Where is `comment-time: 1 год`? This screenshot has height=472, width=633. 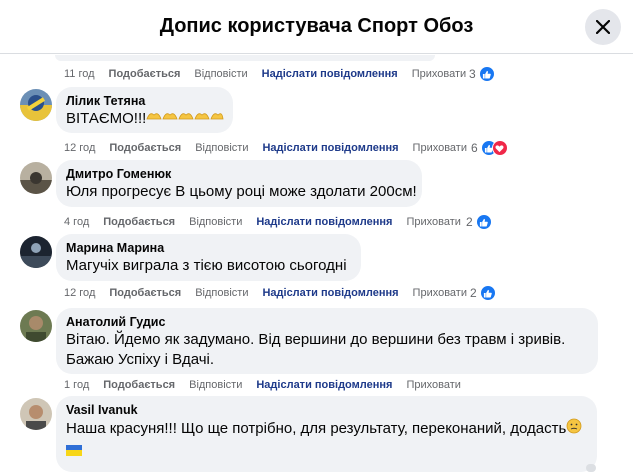 comment-time: 1 год is located at coordinates (76, 385).